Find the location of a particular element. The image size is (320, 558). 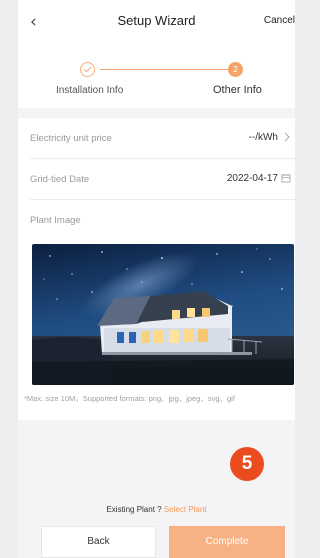

calendar-icon is located at coordinates (286, 179).